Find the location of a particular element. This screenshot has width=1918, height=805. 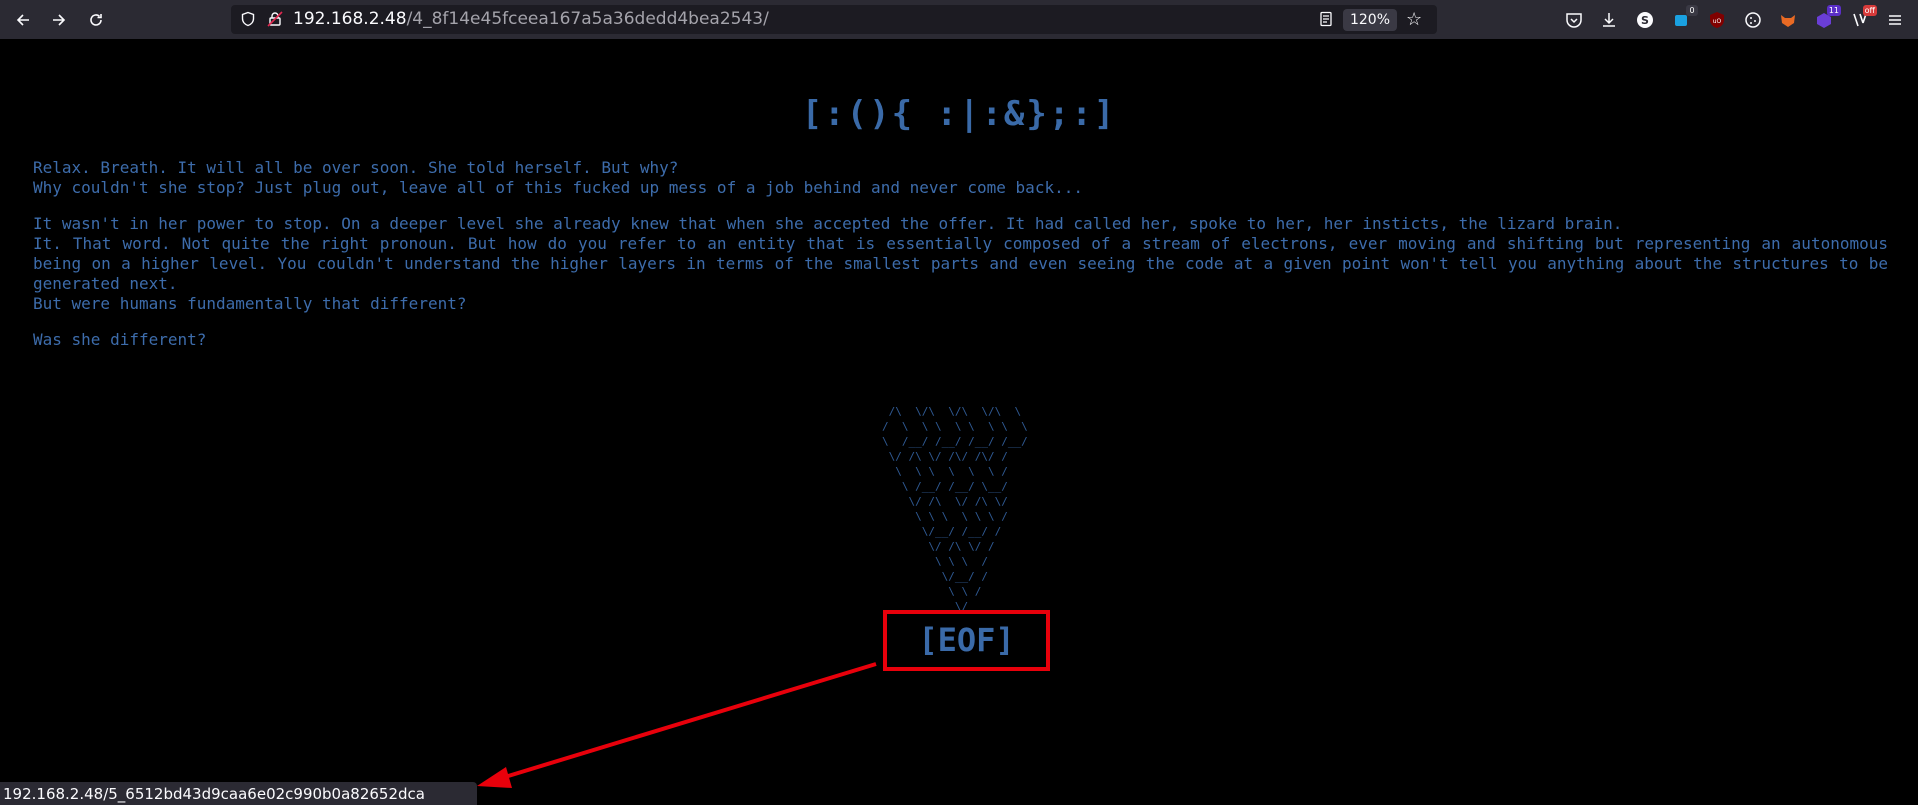

s-circle-glyph: S is located at coordinates (1645, 20).